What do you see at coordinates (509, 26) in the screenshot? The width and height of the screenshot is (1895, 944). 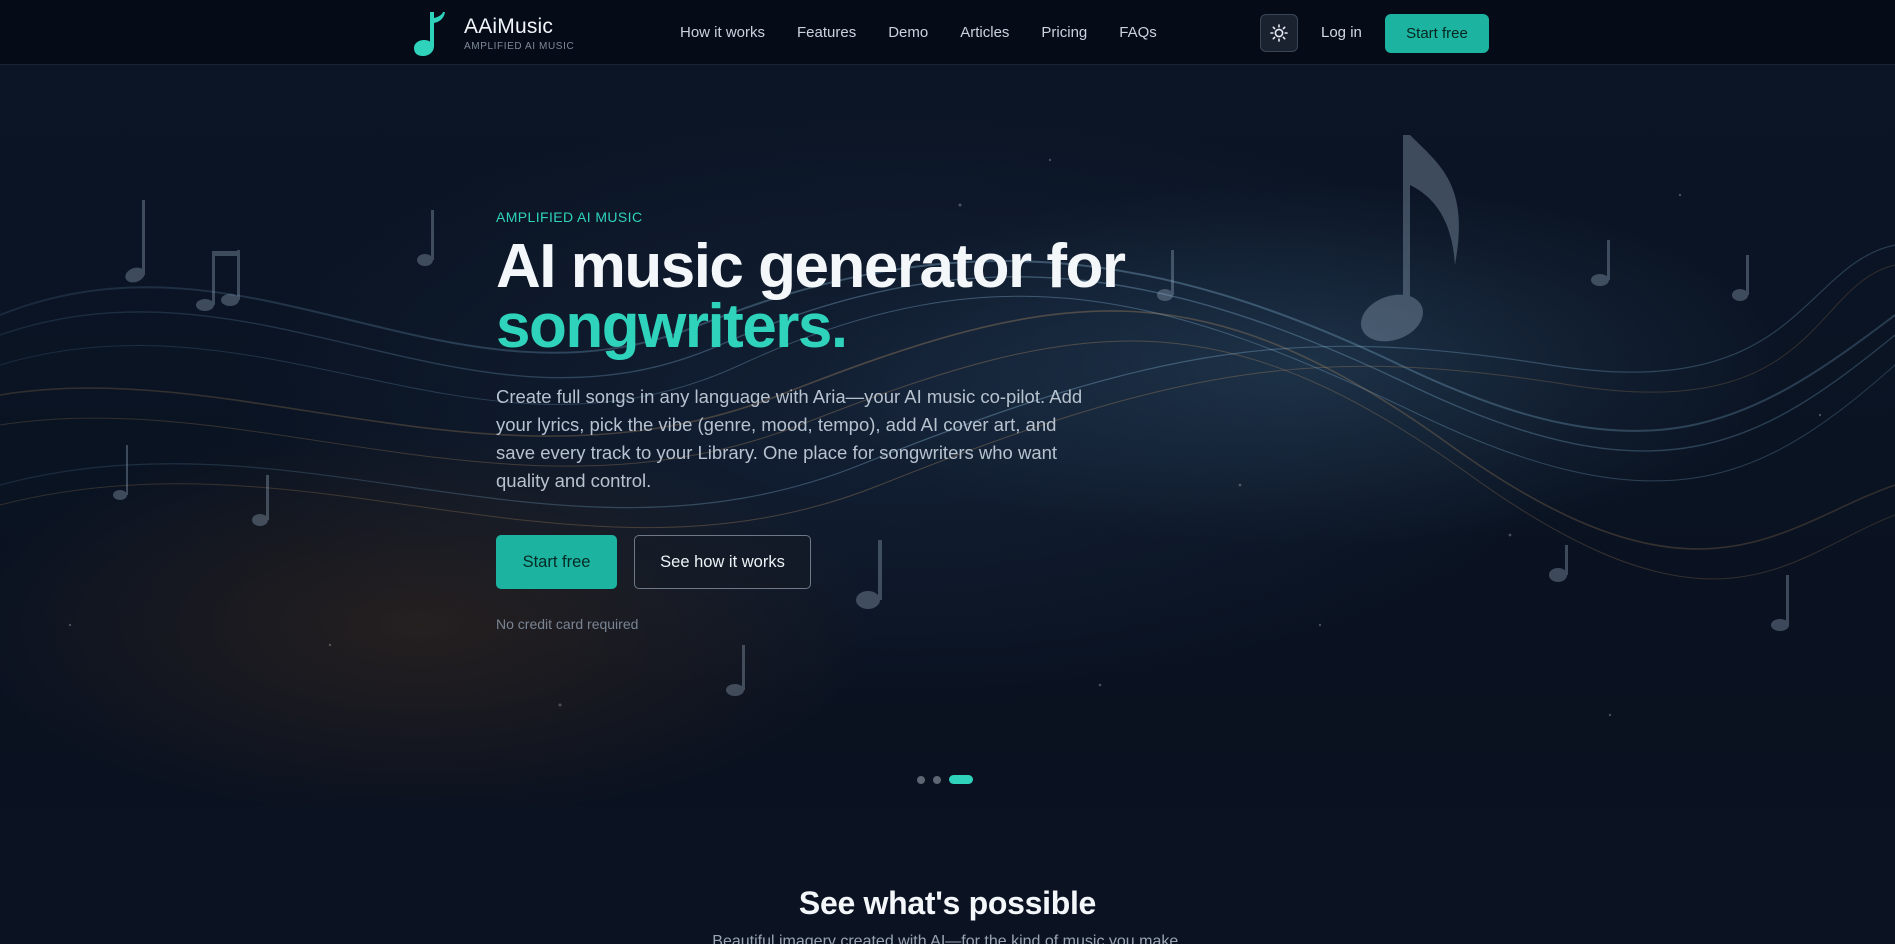 I see `brand-name: AAiMusic` at bounding box center [509, 26].